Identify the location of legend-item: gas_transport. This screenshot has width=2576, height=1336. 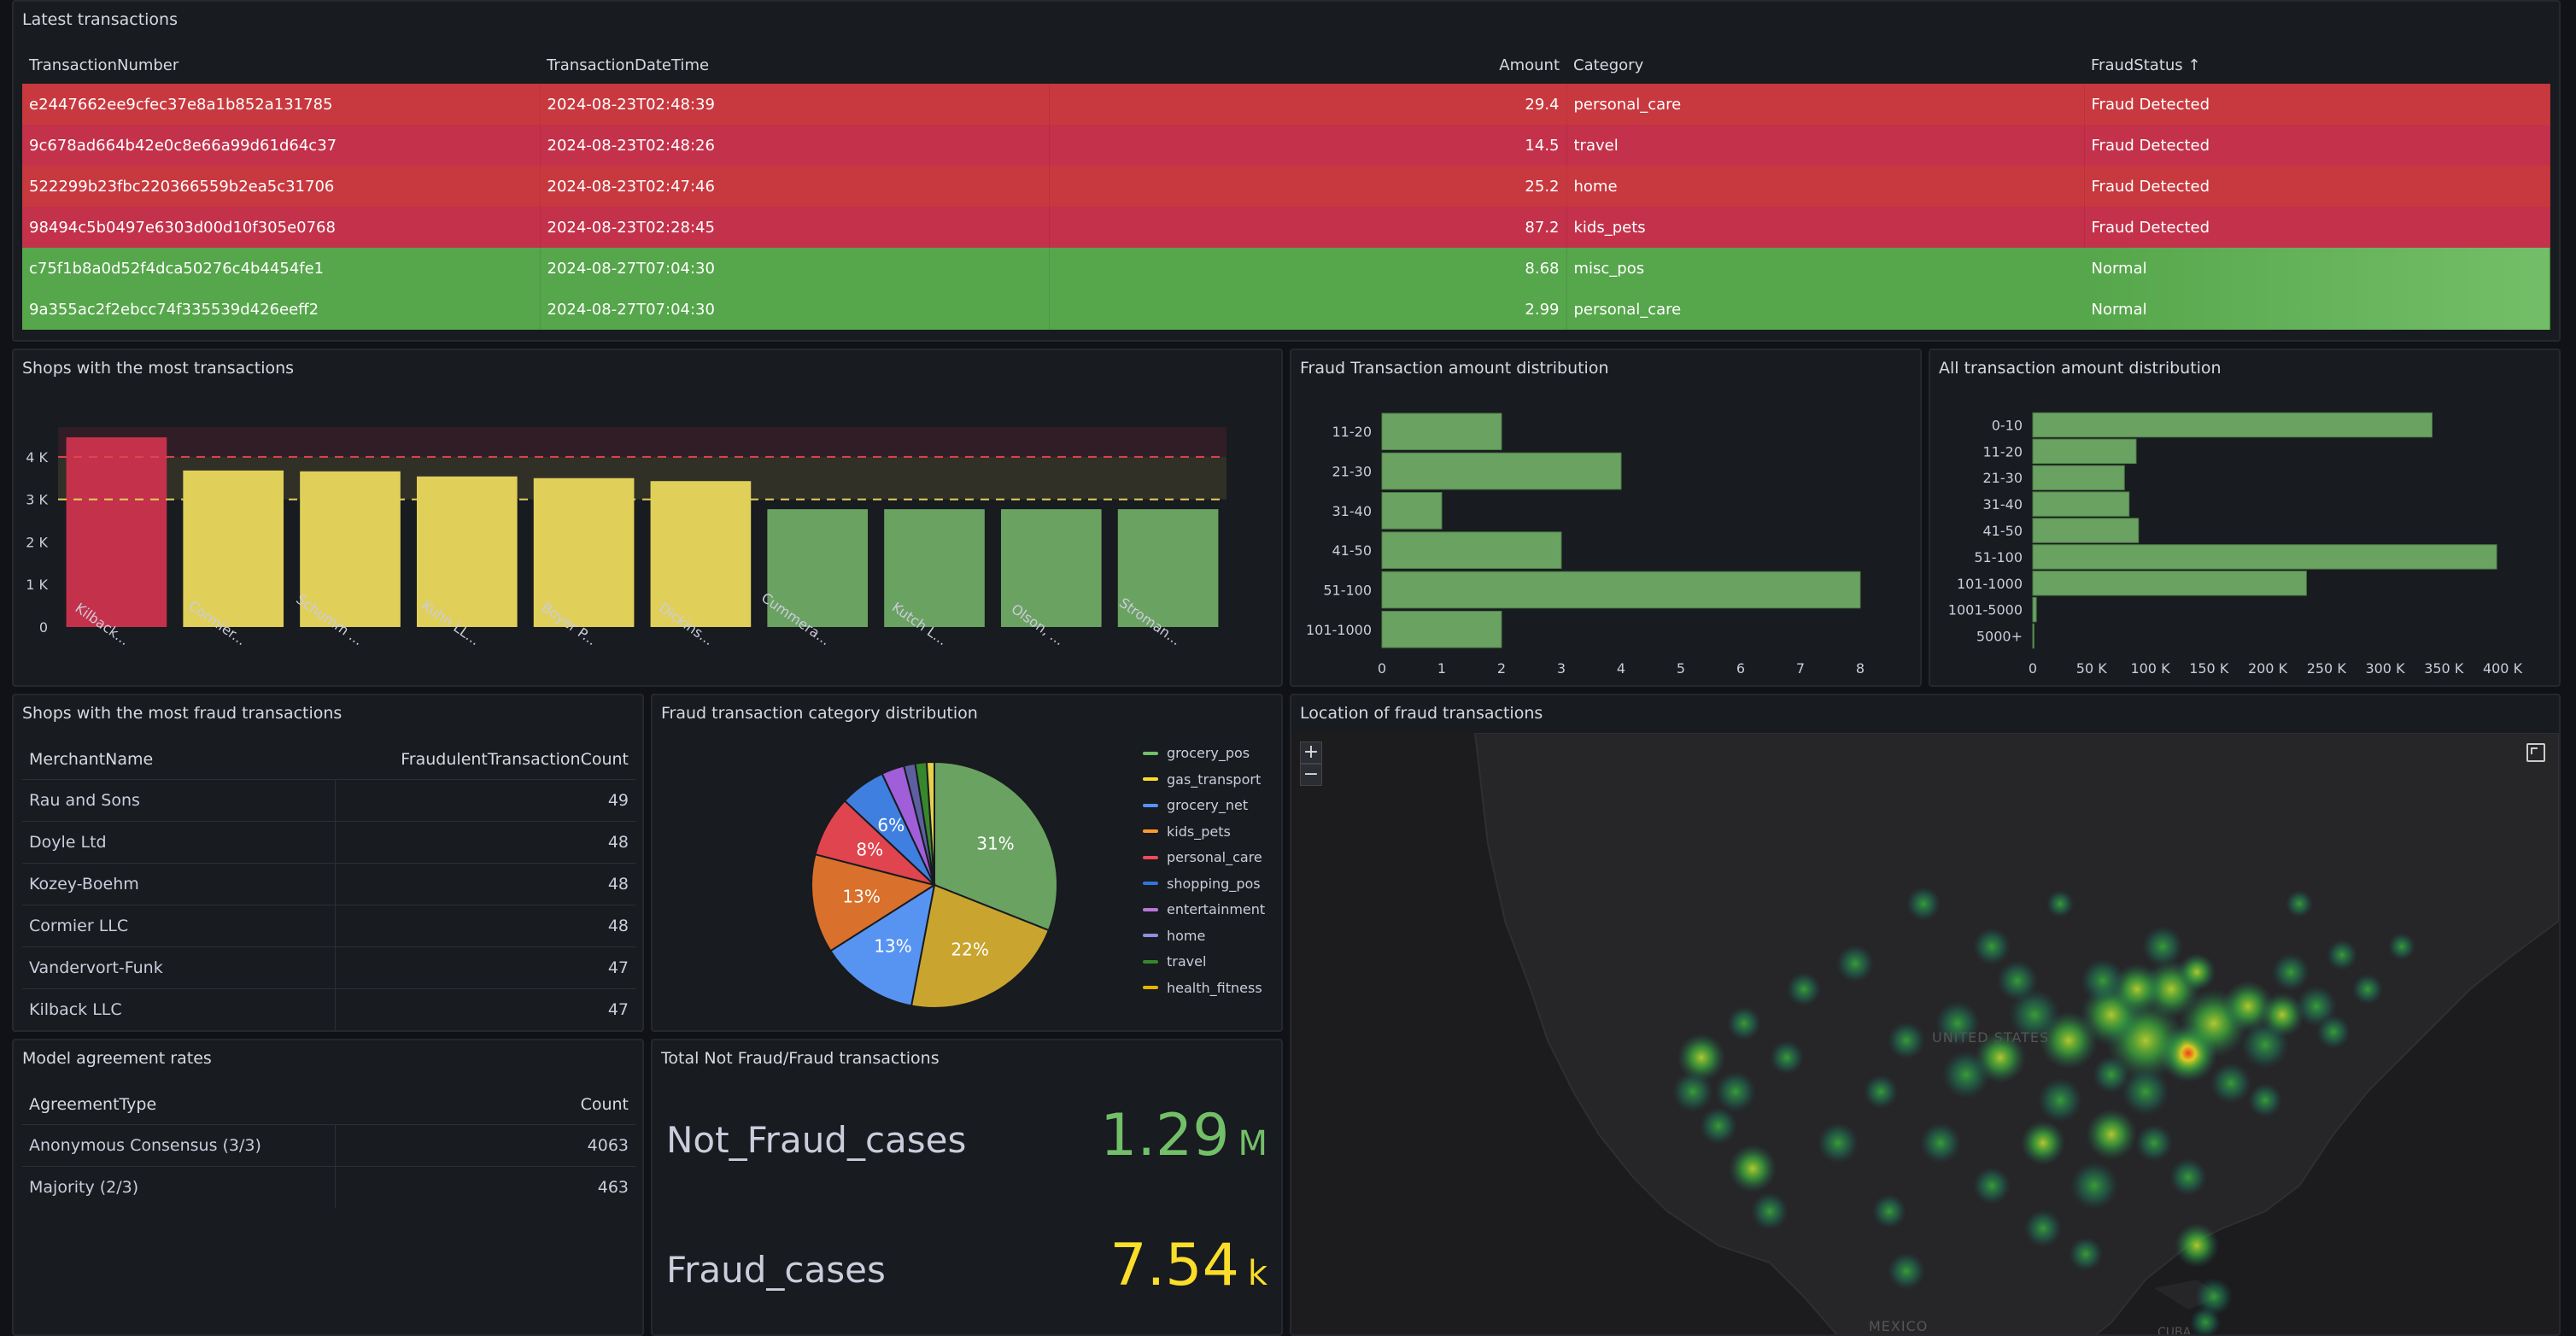
(1202, 779).